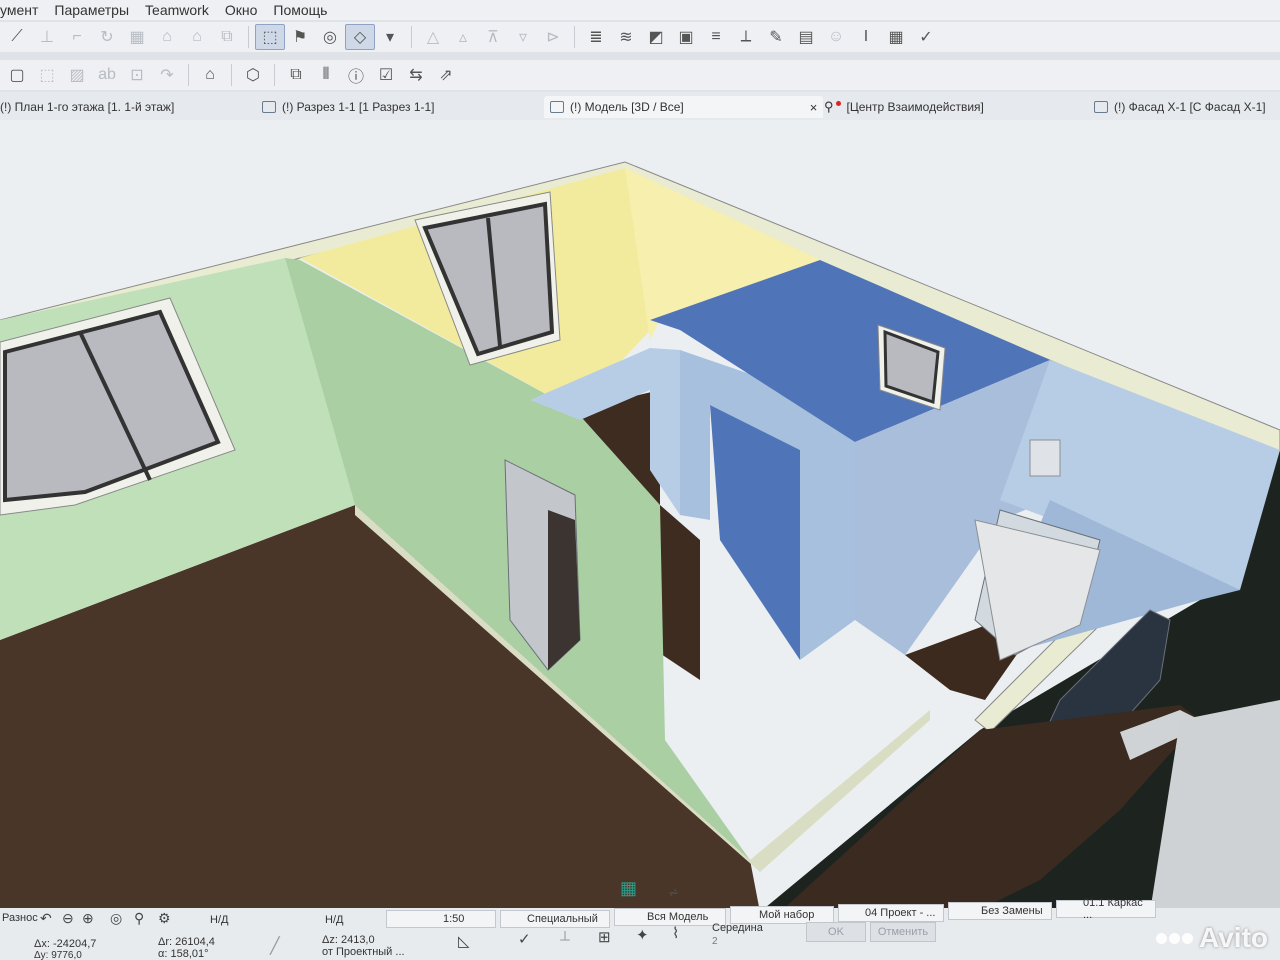 The image size is (1280, 960). I want to click on book-icon: ▤, so click(806, 37).